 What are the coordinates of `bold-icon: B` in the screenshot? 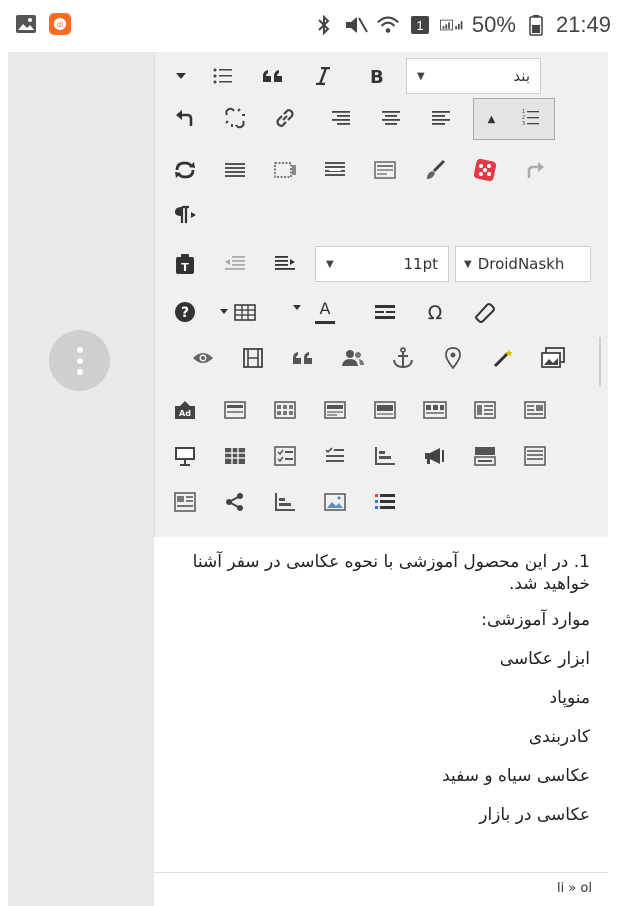 It's located at (377, 76).